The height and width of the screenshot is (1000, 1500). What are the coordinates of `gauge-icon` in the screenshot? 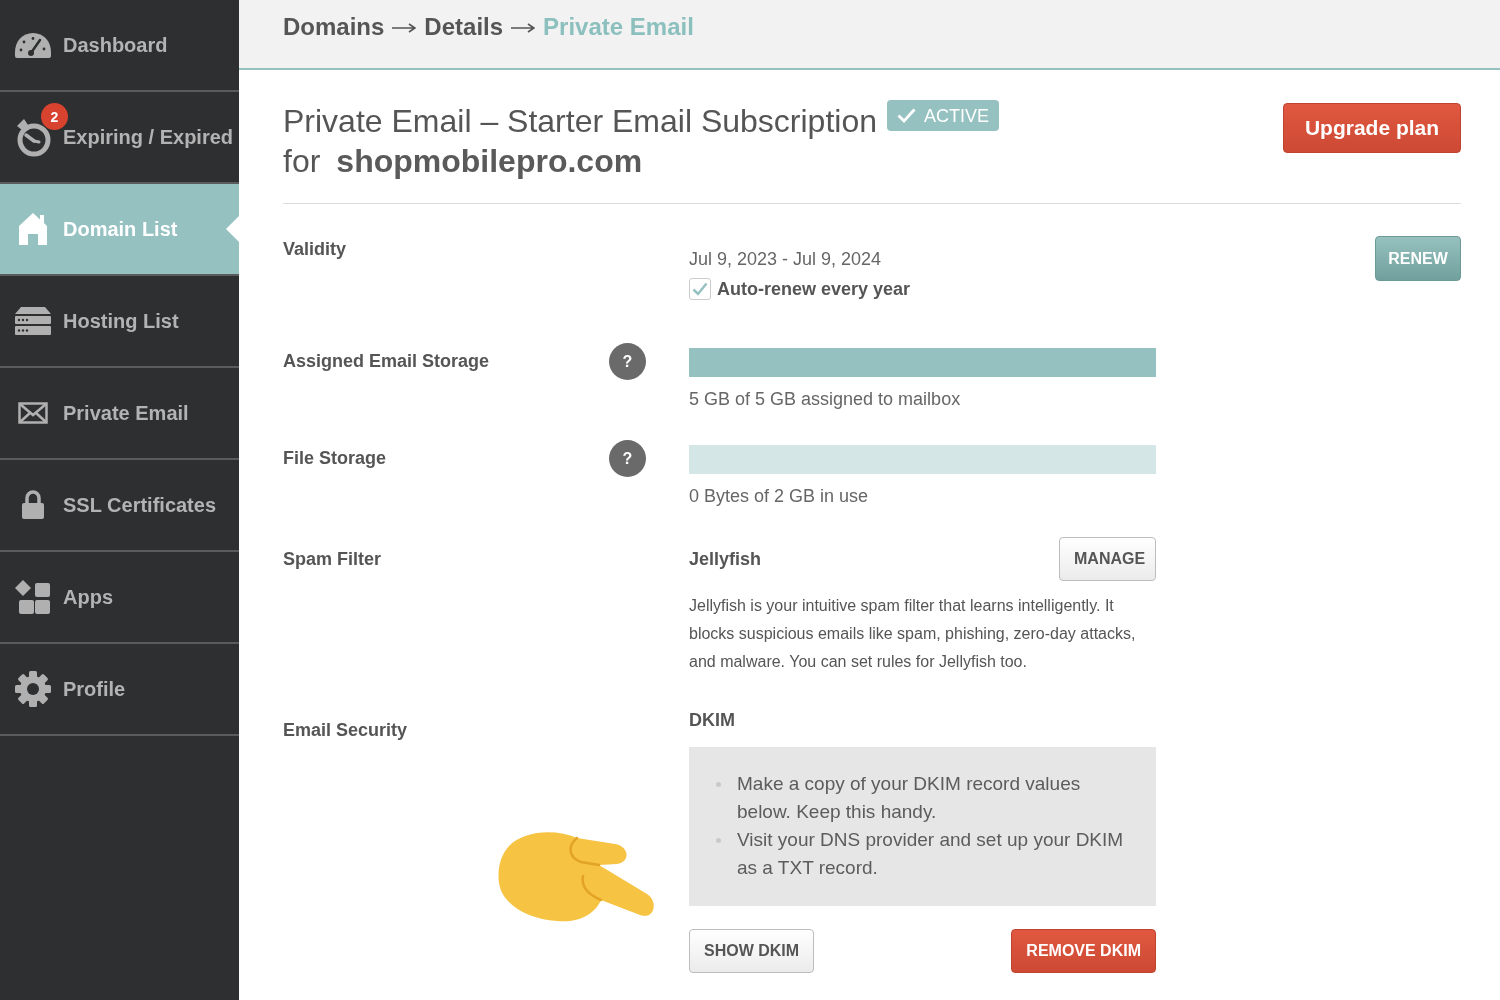 It's located at (33, 45).